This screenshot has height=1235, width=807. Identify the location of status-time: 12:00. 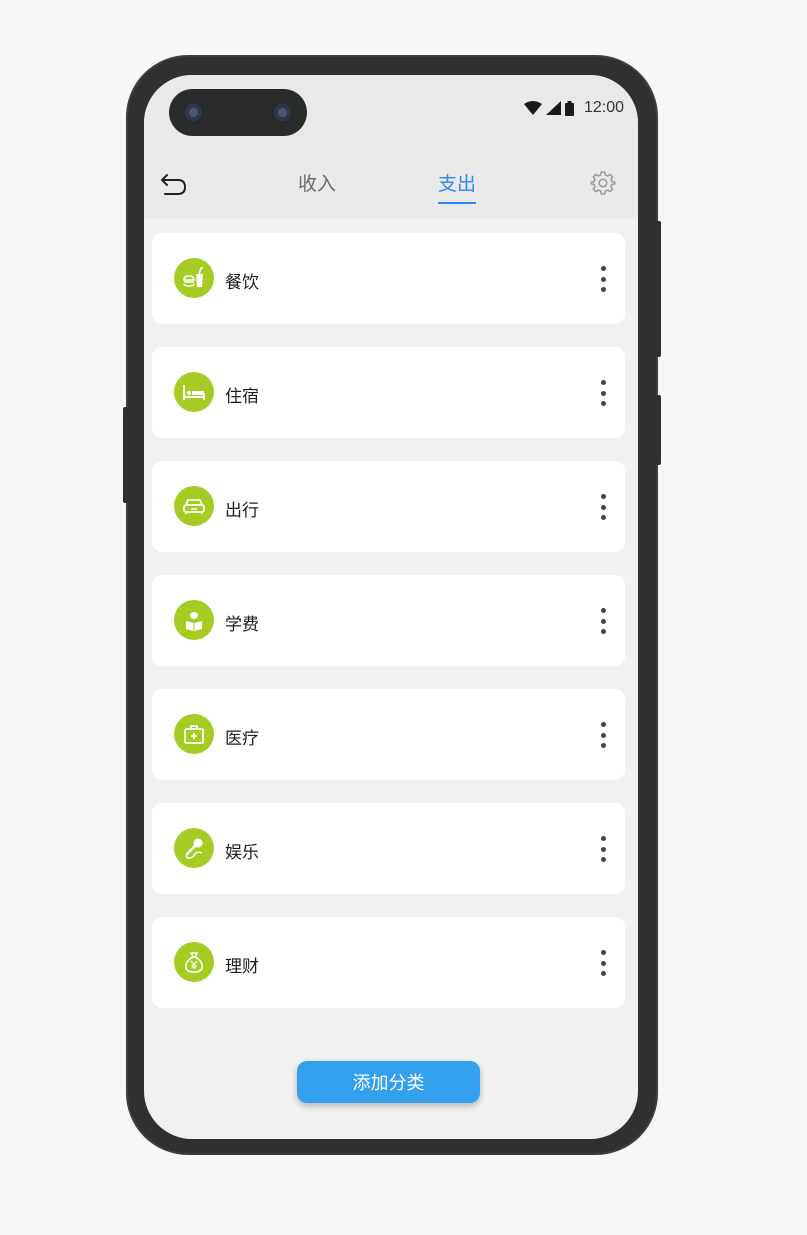
(603, 107).